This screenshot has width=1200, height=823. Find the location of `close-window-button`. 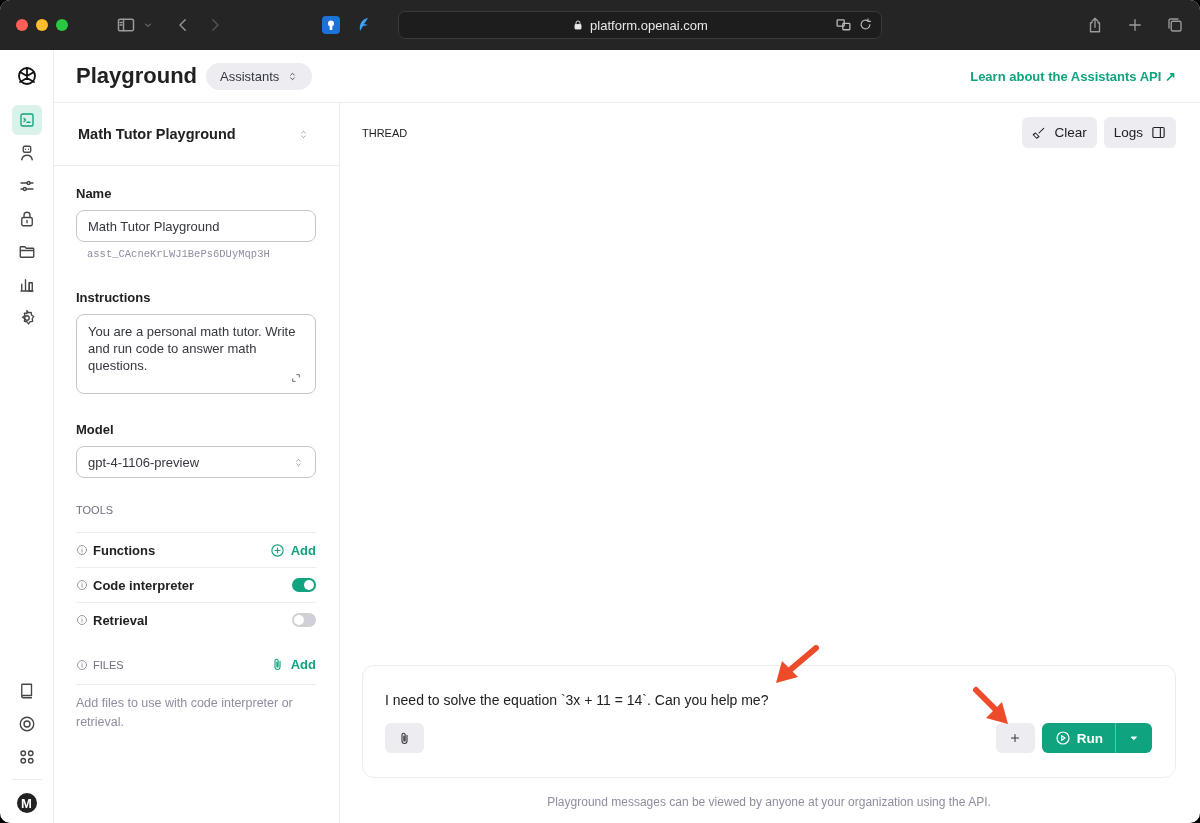

close-window-button is located at coordinates (22, 25).